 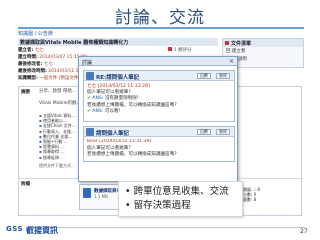 What do you see at coordinates (263, 51) in the screenshot?
I see `related-panel-line: 回 建立者` at bounding box center [263, 51].